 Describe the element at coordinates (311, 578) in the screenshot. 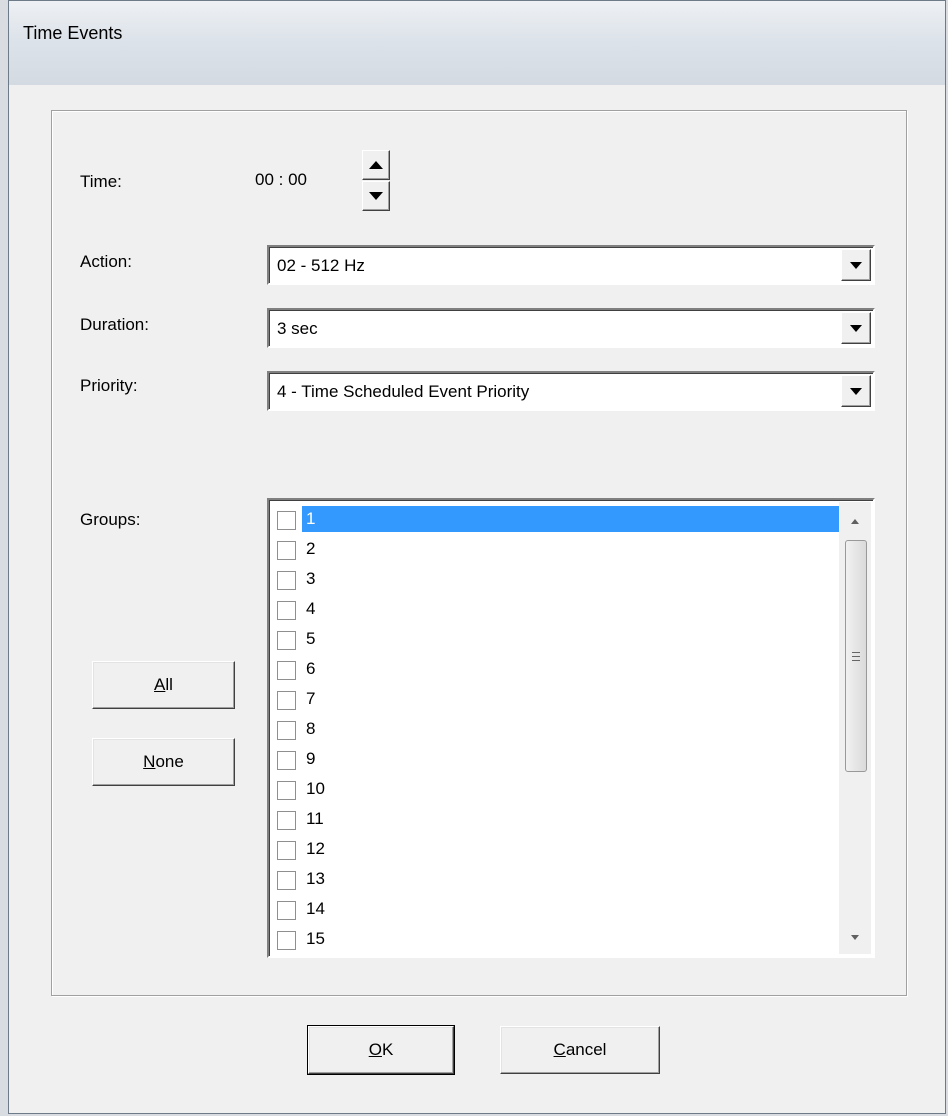

I see `group-item-label: 3` at that location.